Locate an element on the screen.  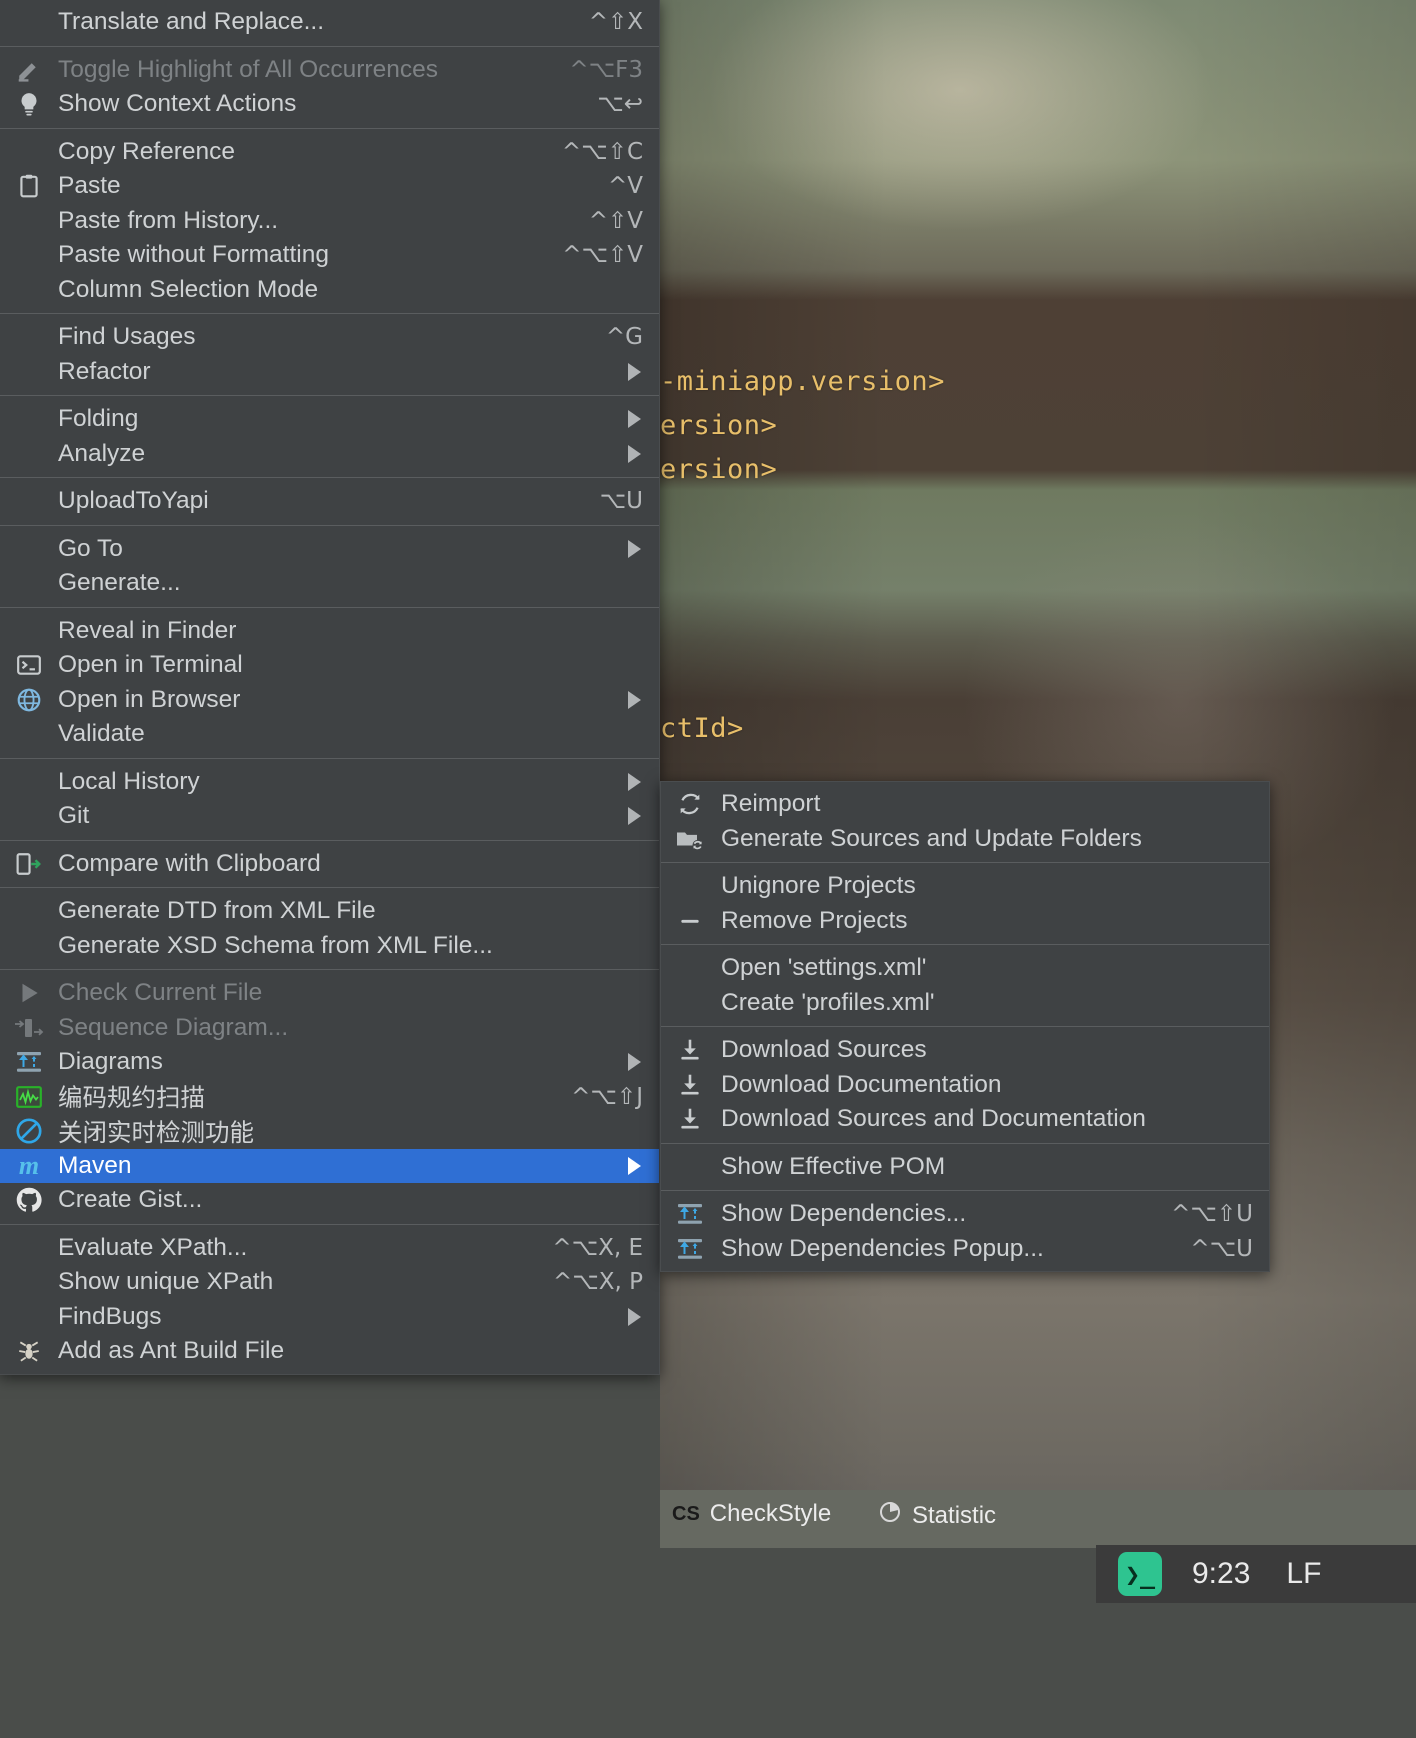
menu-item-label: Generate DTD from XML File is located at coordinates (217, 911).